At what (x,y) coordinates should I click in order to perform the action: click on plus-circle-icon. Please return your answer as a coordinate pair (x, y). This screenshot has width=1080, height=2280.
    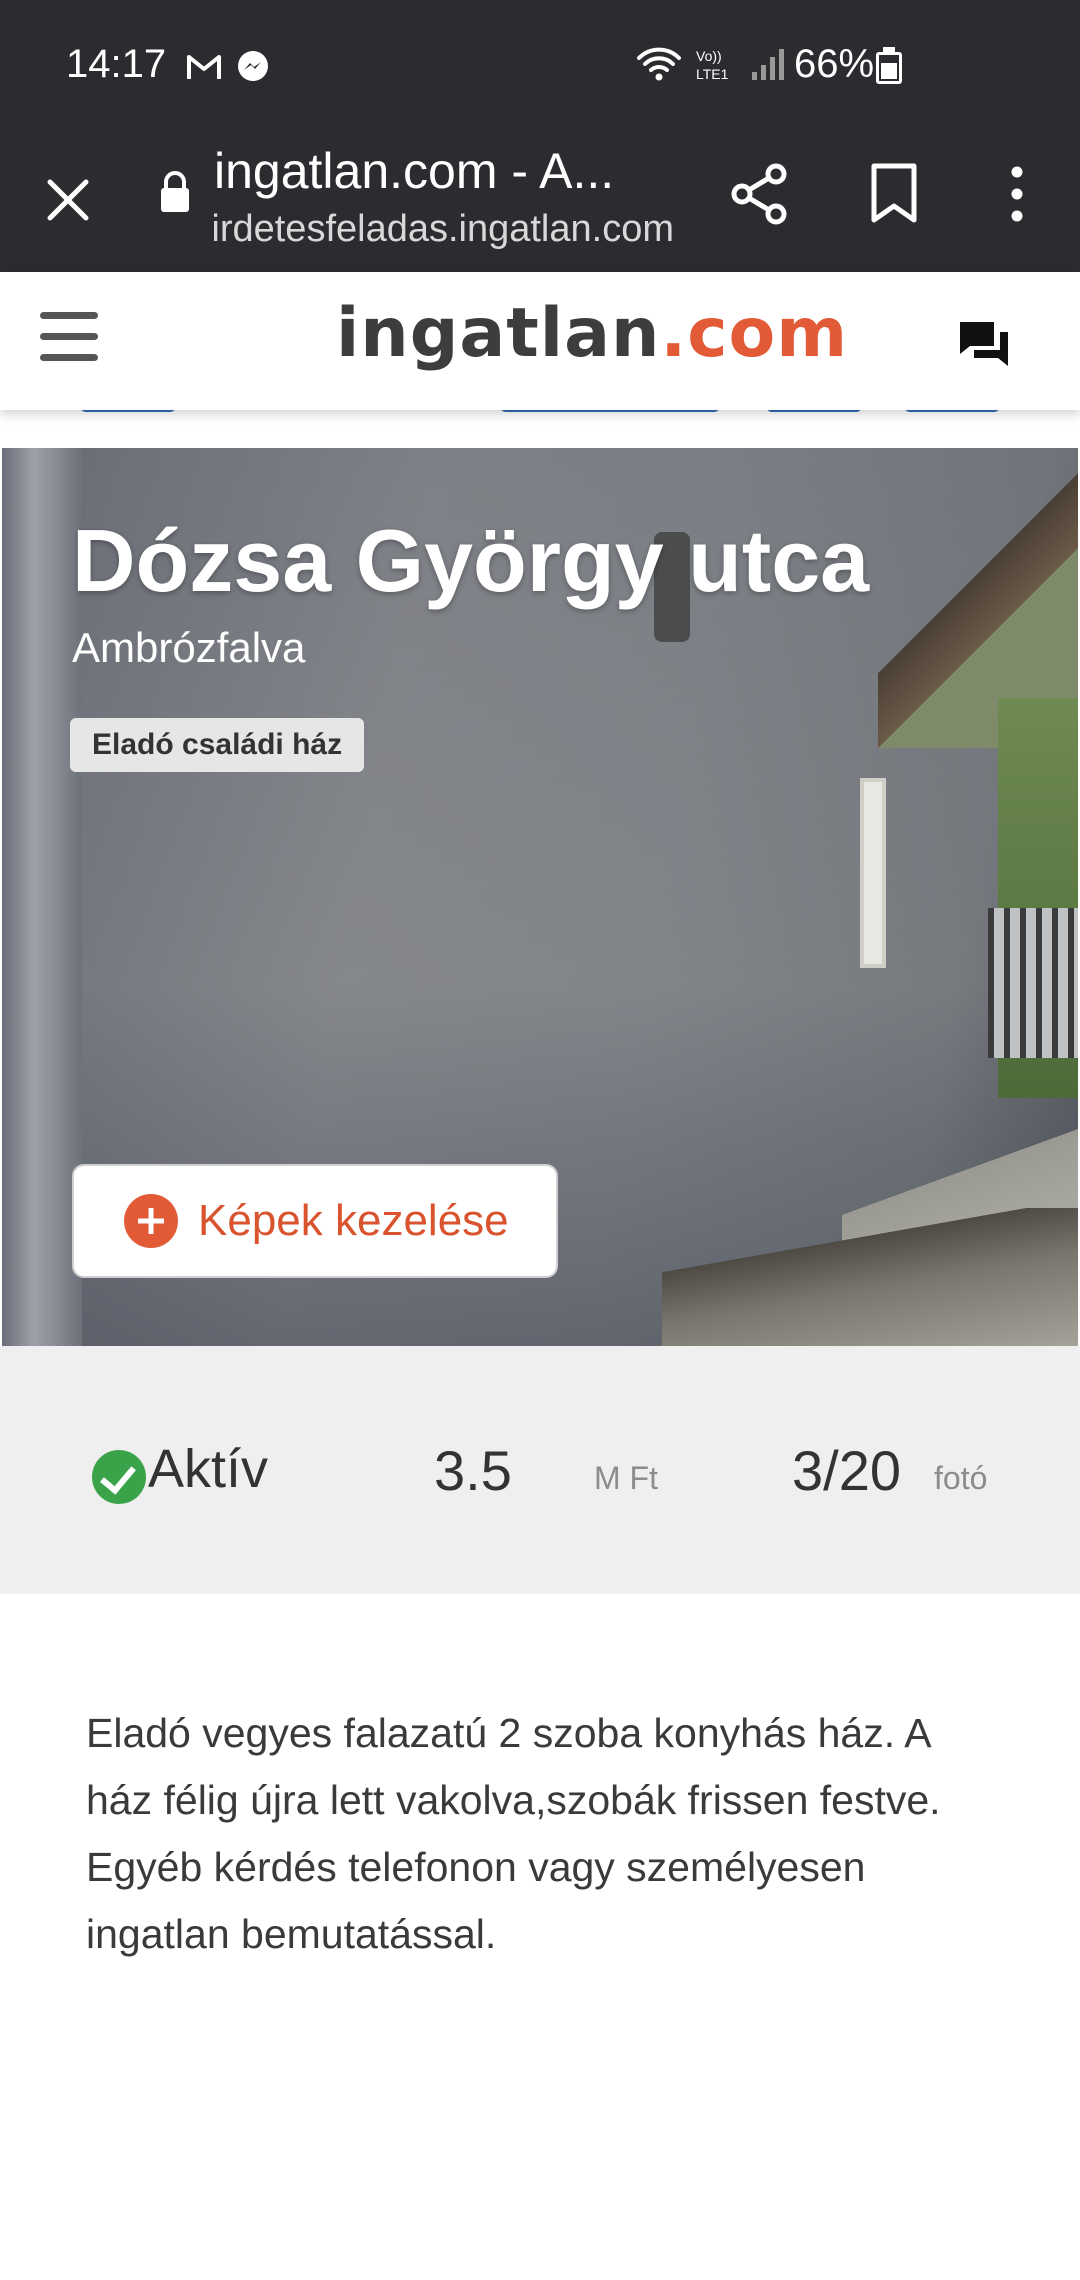
    Looking at the image, I should click on (151, 1221).